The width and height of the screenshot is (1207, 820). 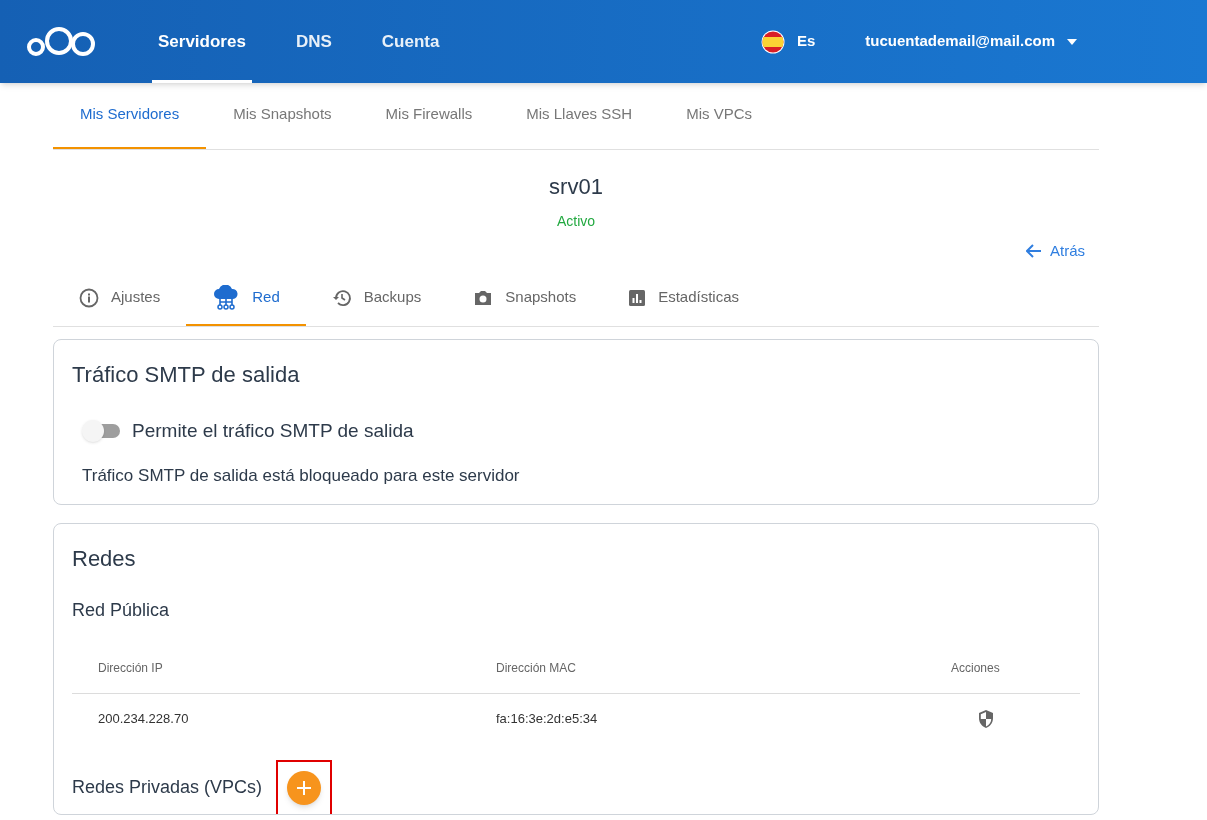 What do you see at coordinates (772, 41) in the screenshot?
I see `spain-flag-icon` at bounding box center [772, 41].